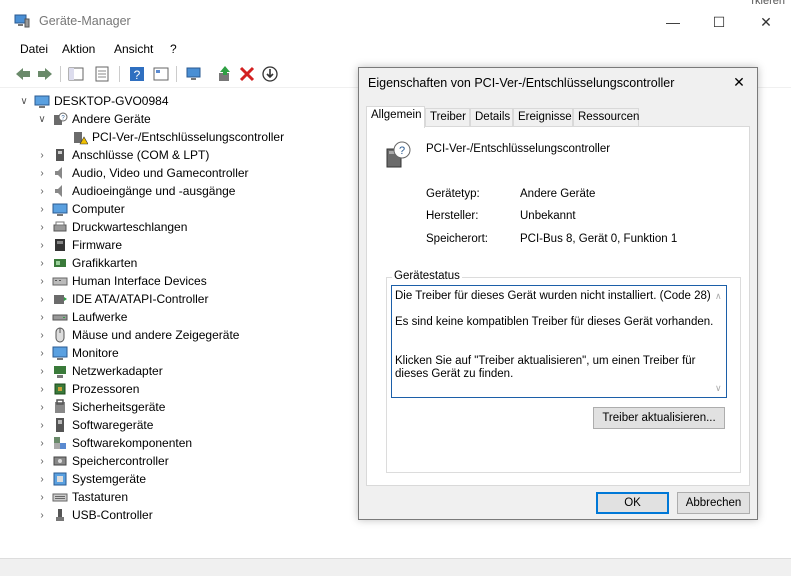 Image resolution: width=791 pixels, height=576 pixels. What do you see at coordinates (119, 407) in the screenshot?
I see `tree-item-label: Sicherheitsgeräte` at bounding box center [119, 407].